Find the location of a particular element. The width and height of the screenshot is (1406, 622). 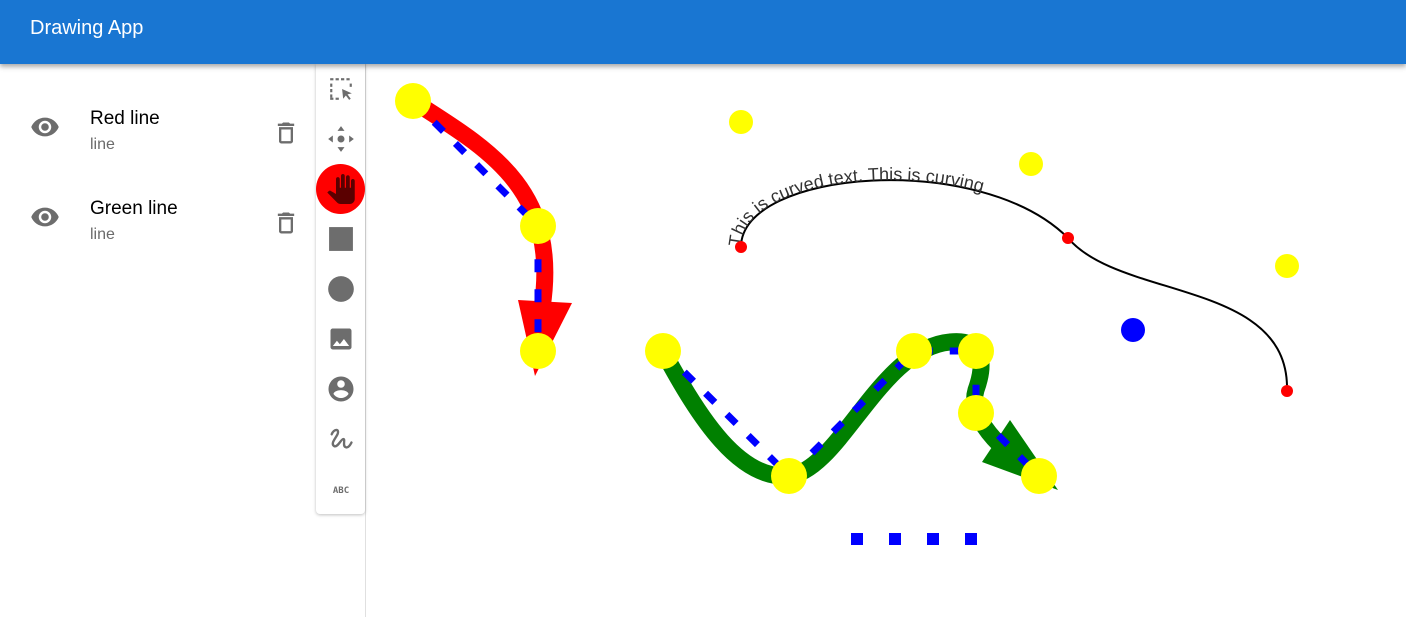

circle-icon is located at coordinates (340, 289).